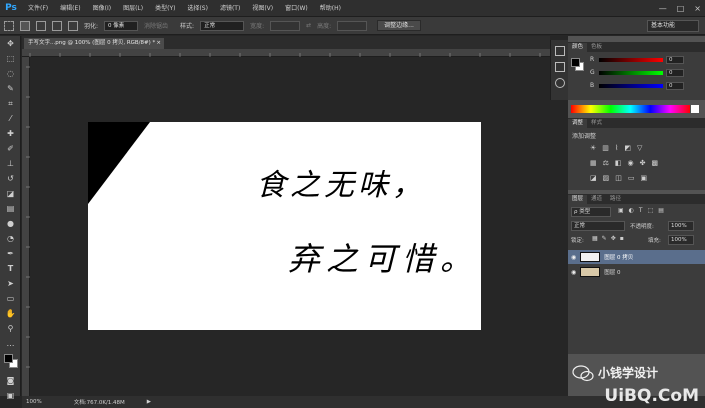 The height and width of the screenshot is (408, 705). Describe the element at coordinates (661, 210) in the screenshot. I see `smart-filter-icon: ▤` at that location.